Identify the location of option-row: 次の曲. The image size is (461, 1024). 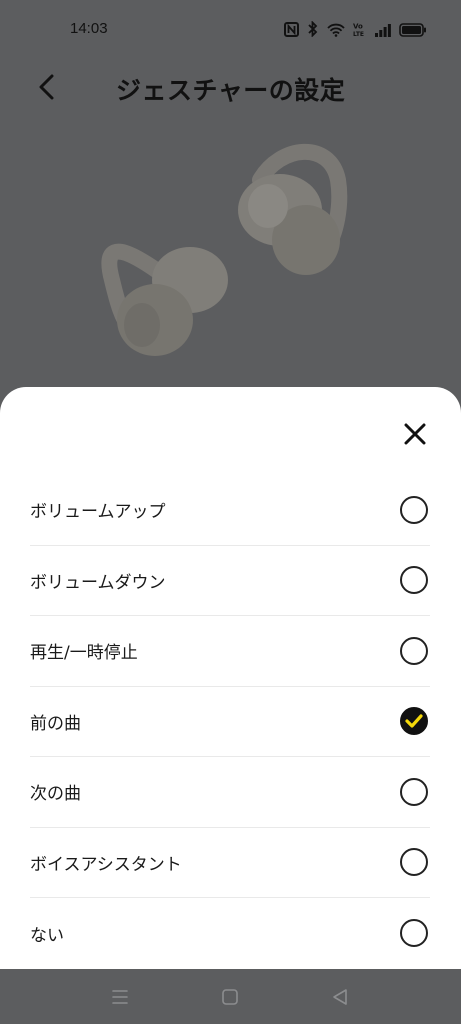
(230, 792).